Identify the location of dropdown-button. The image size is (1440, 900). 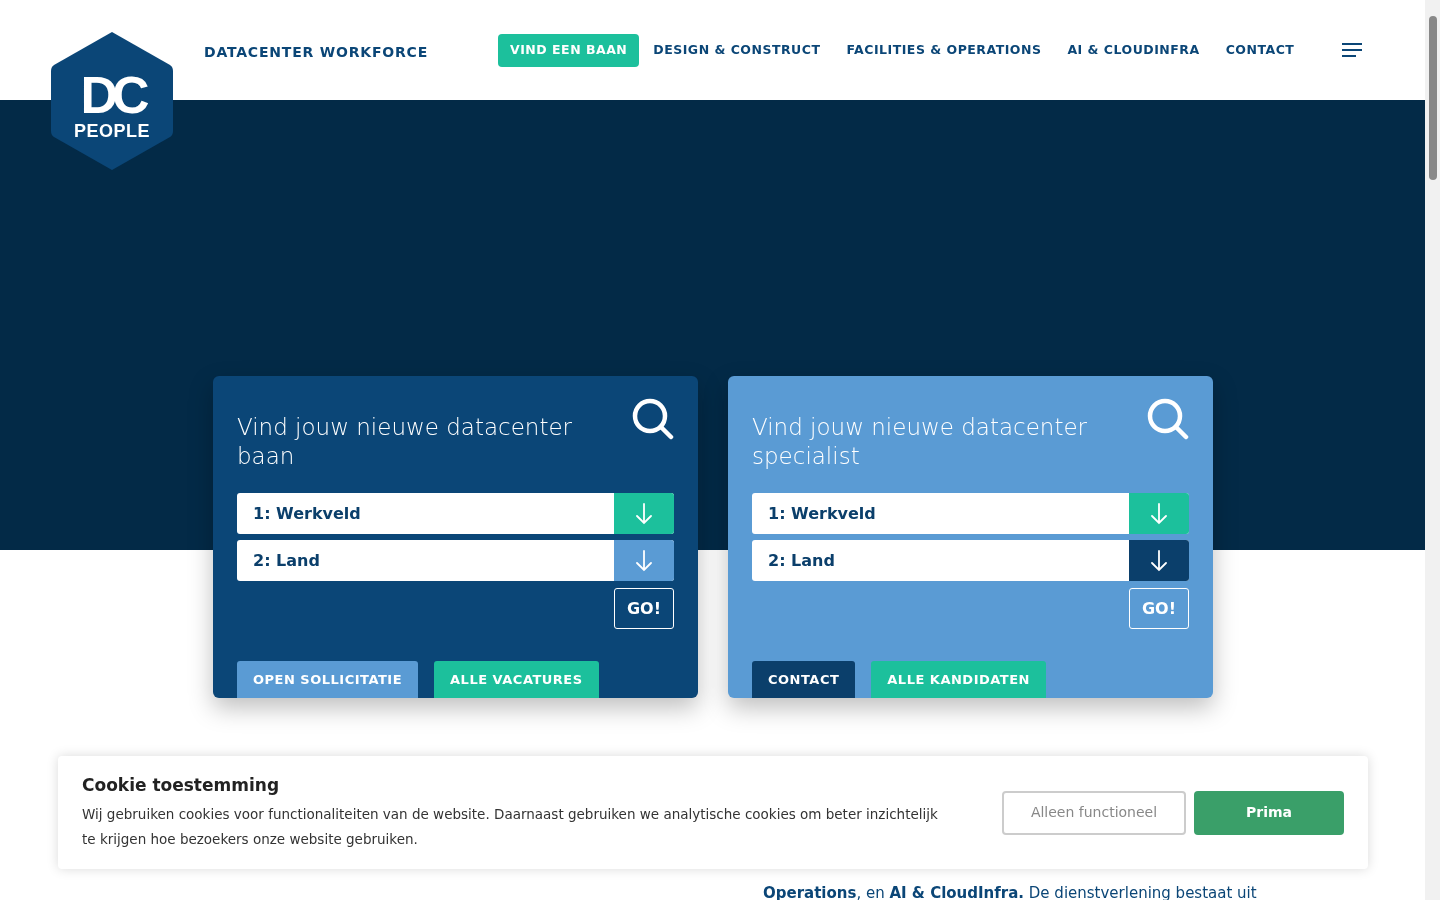
(1159, 560).